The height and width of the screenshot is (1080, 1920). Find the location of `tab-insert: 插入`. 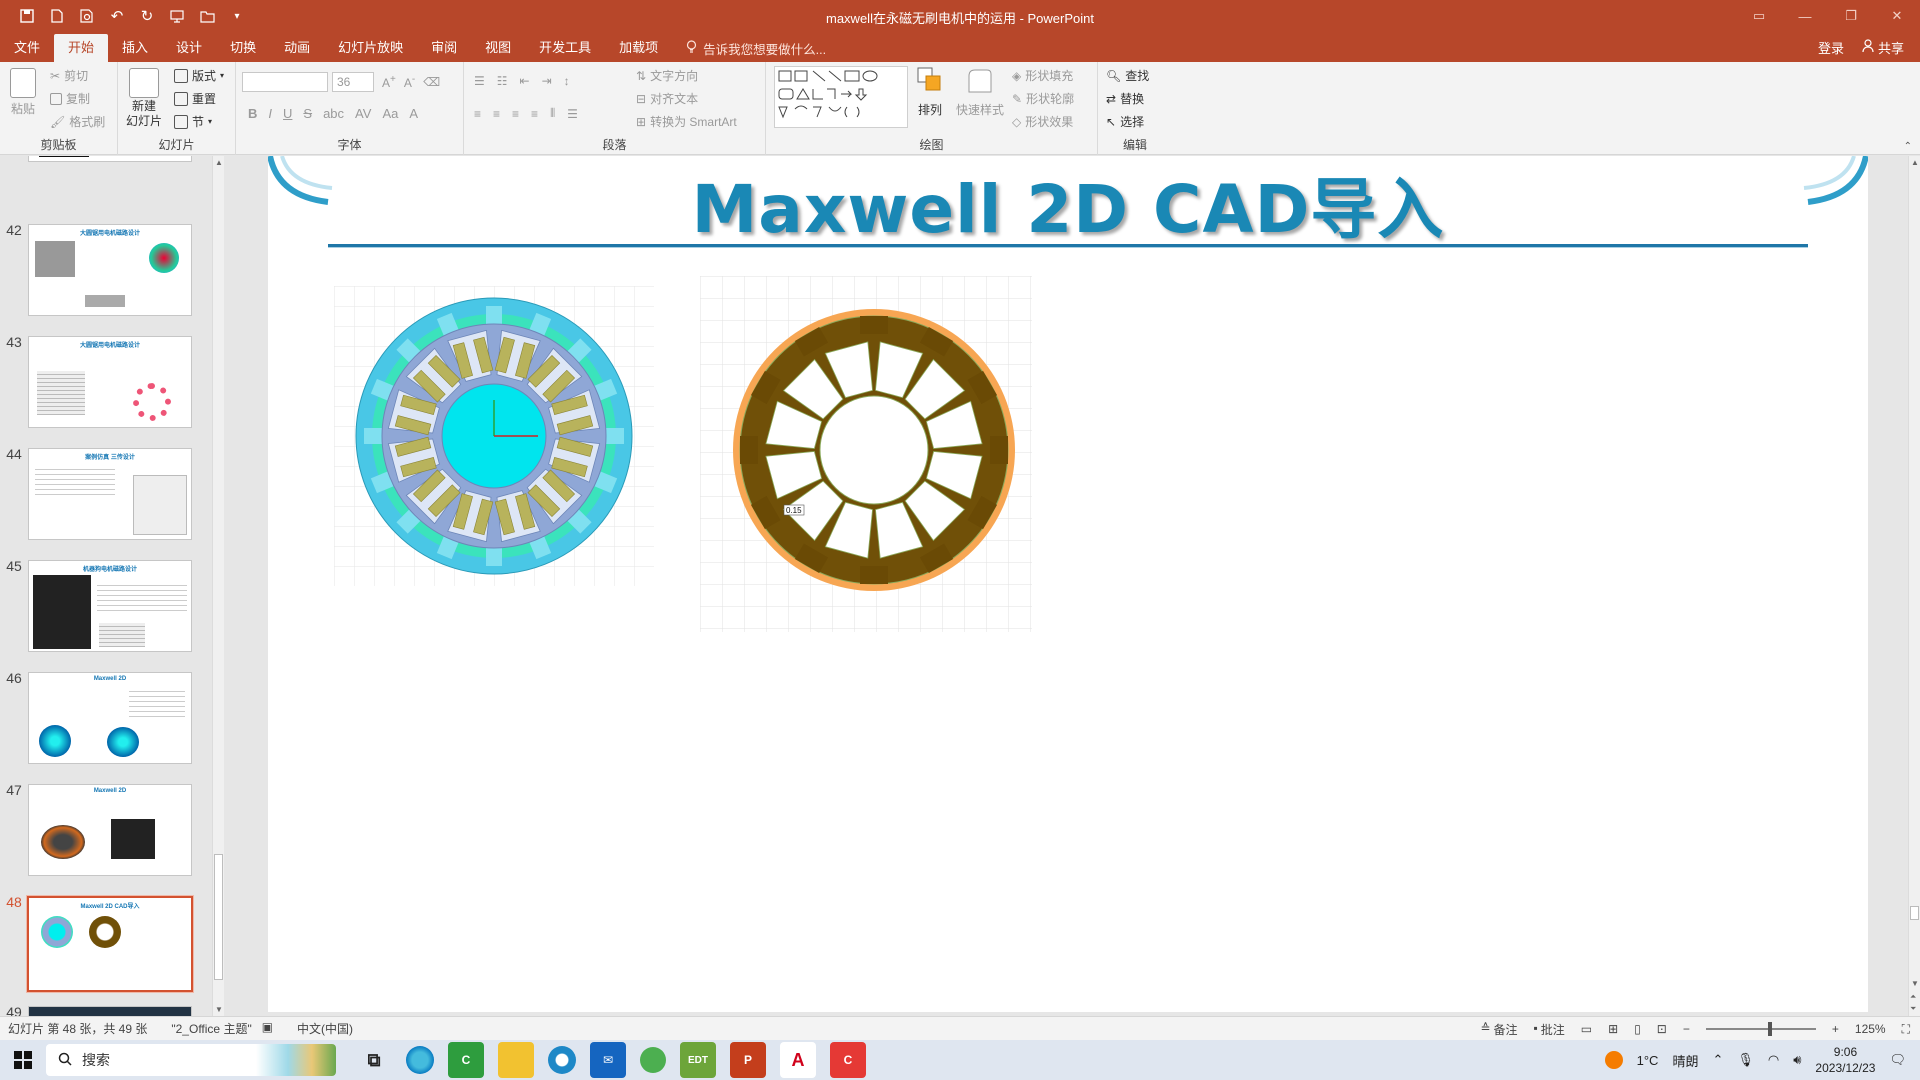

tab-insert: 插入 is located at coordinates (135, 48).